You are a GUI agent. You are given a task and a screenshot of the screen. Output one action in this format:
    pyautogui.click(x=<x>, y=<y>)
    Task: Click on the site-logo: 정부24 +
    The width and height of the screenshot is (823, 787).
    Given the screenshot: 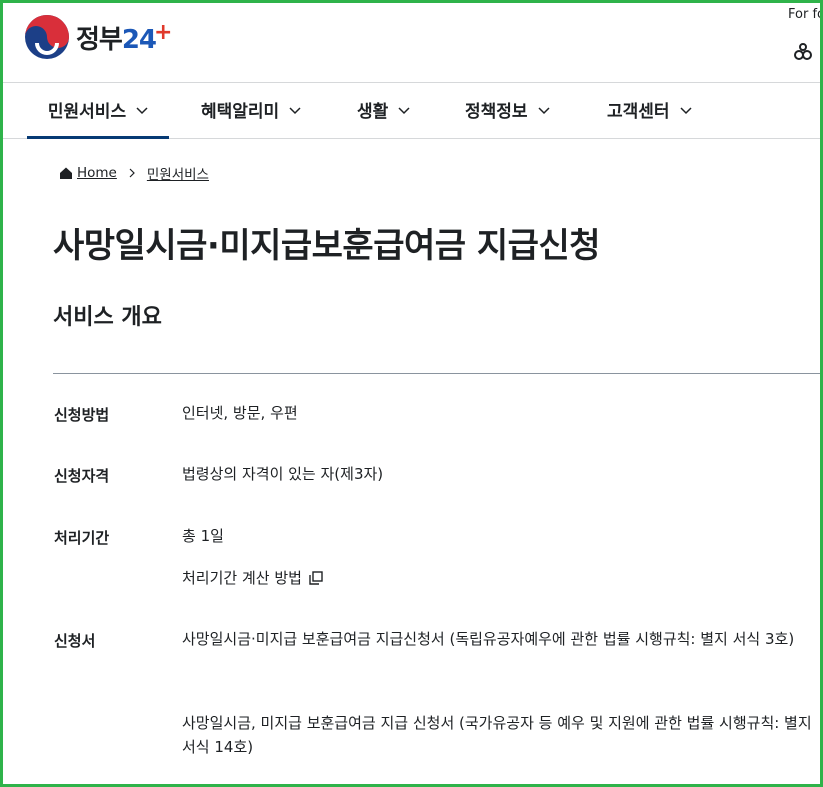 What is the action you would take?
    pyautogui.click(x=97, y=37)
    